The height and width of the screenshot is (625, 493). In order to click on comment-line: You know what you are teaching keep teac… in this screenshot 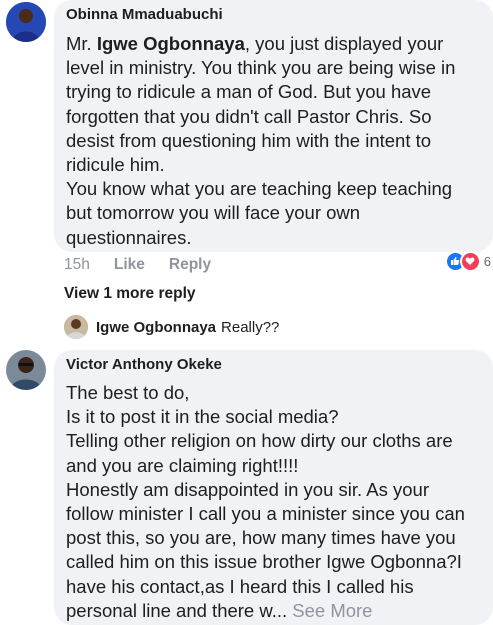, I will do `click(259, 189)`.